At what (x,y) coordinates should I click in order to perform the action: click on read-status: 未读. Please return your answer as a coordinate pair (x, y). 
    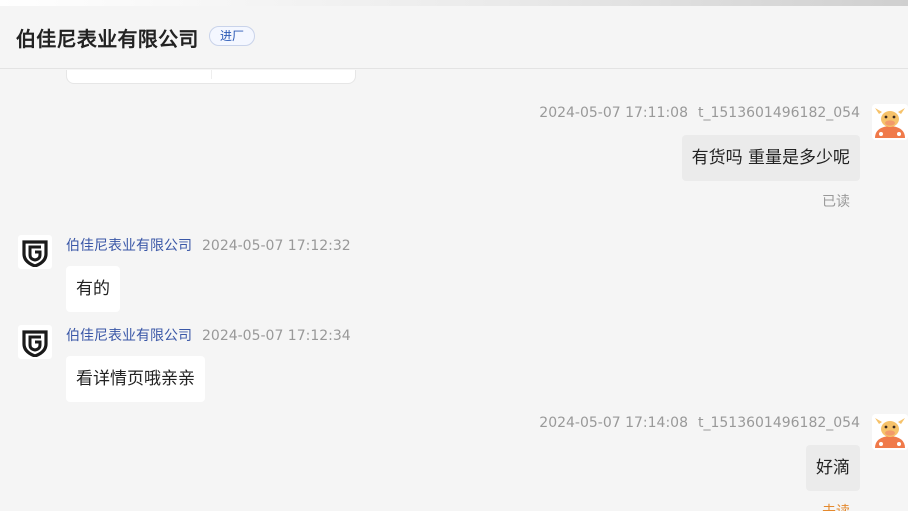
    Looking at the image, I should click on (836, 506).